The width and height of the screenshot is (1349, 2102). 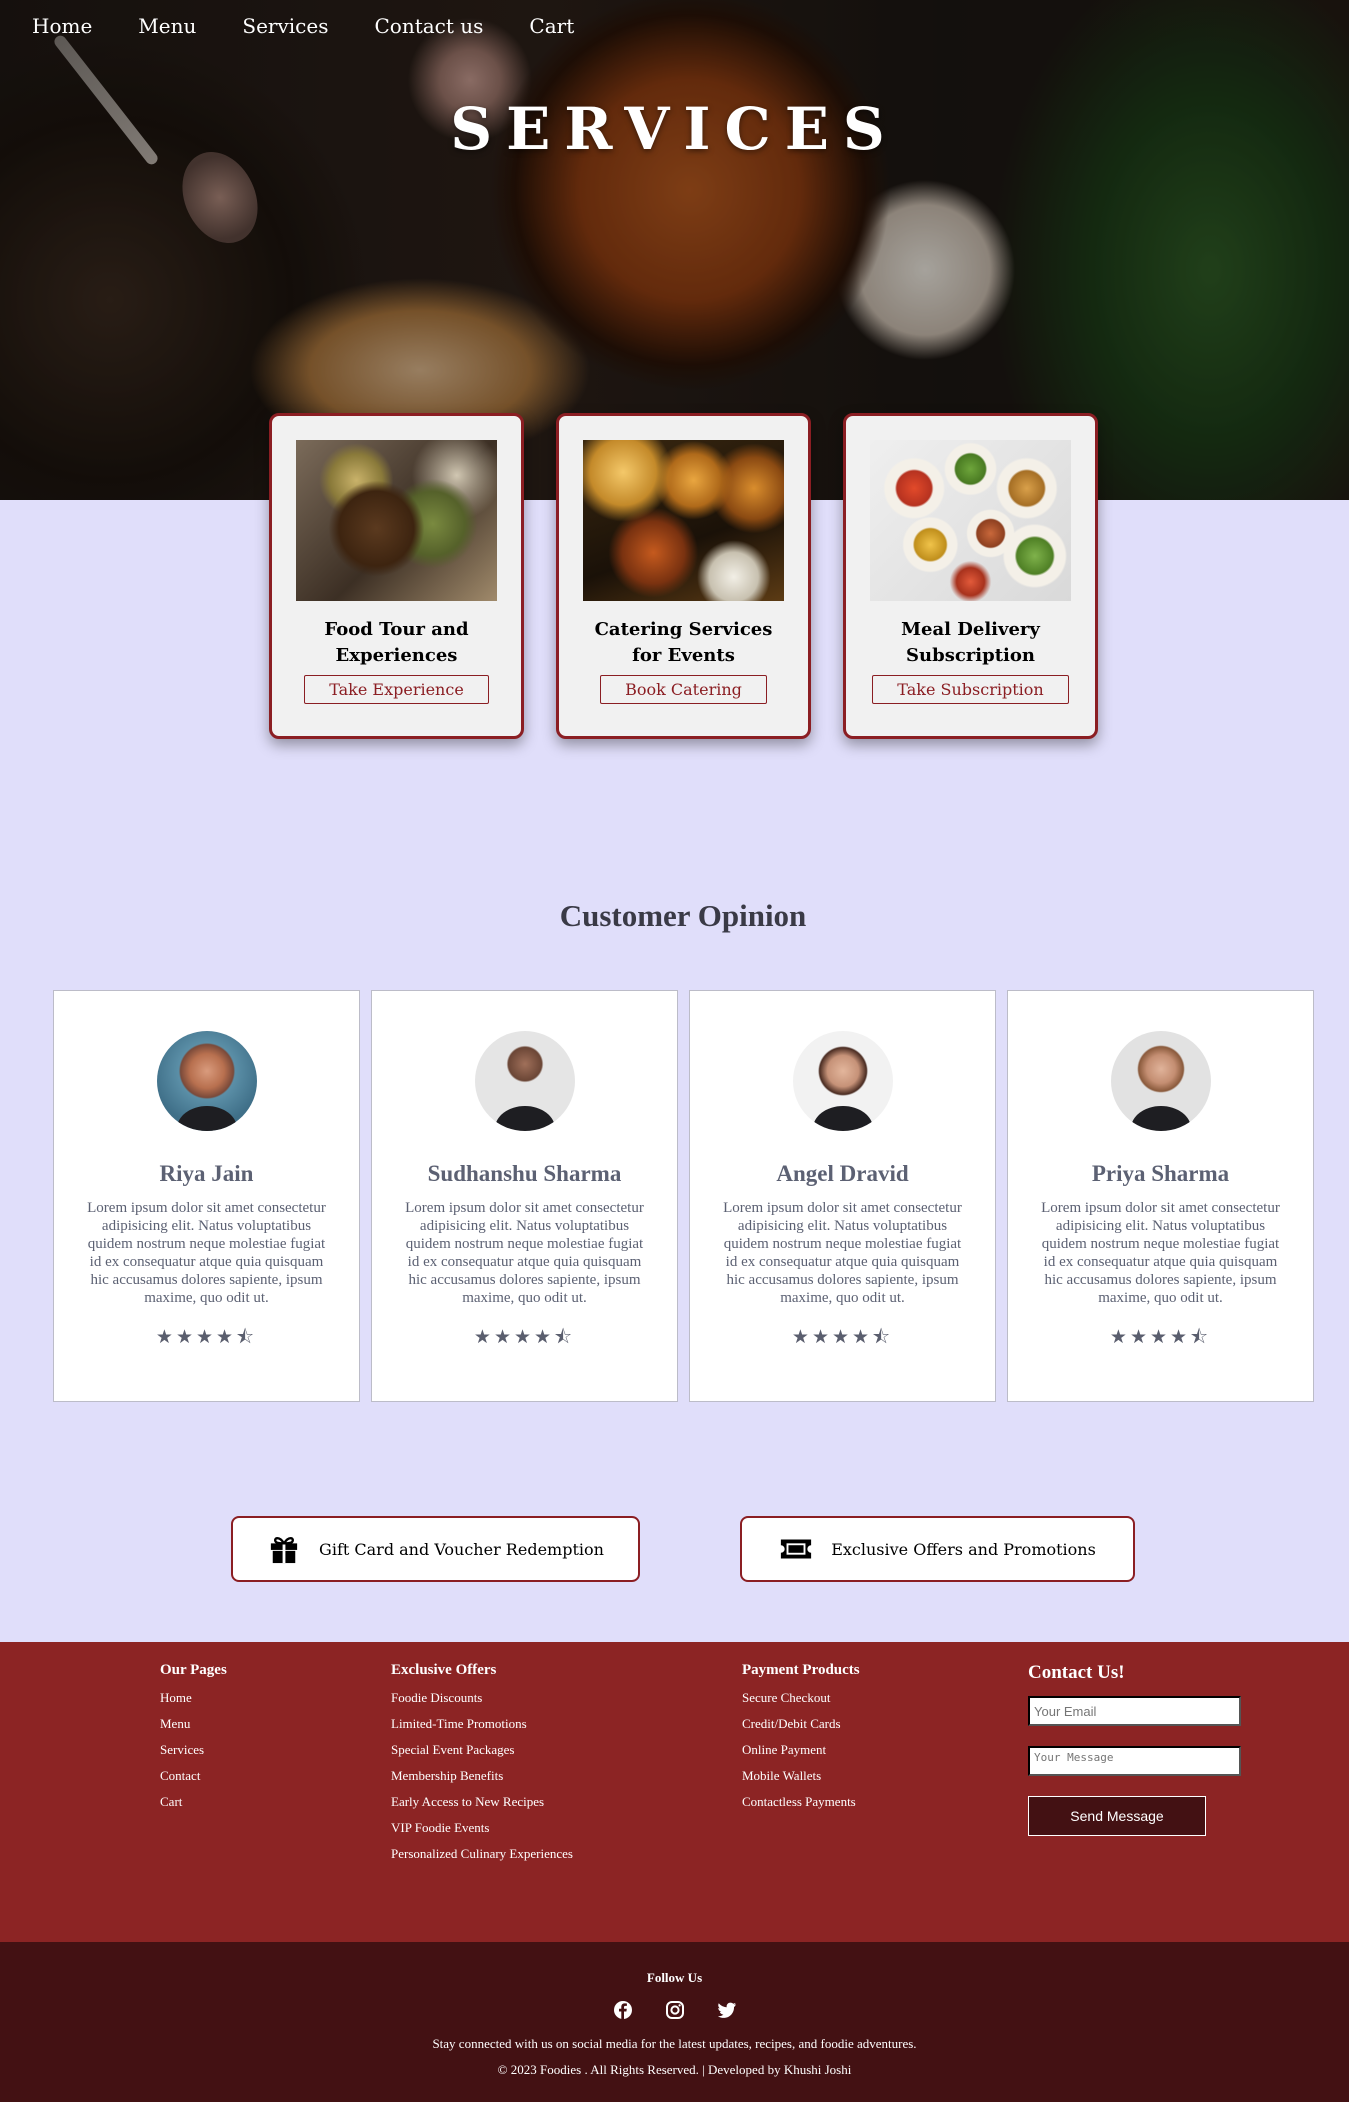 I want to click on footer-heading: Payment Products, so click(x=801, y=1670).